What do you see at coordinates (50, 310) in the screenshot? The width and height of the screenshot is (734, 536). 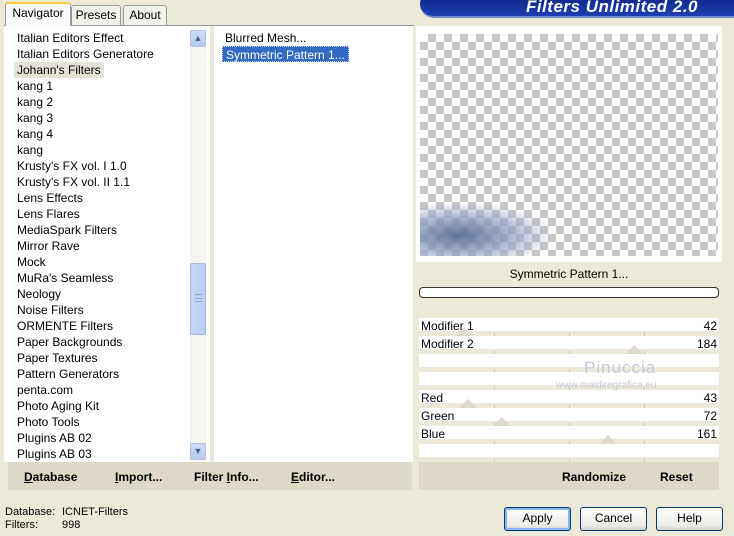 I see `category-item: Noise Filters` at bounding box center [50, 310].